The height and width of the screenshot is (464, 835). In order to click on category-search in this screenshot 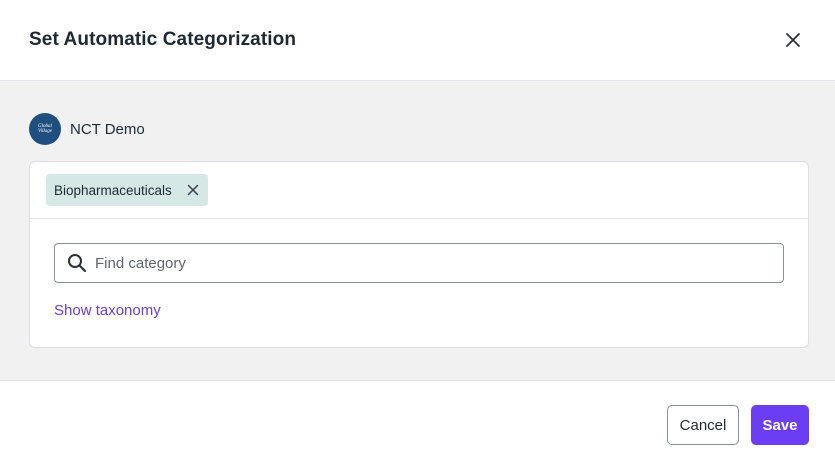, I will do `click(419, 263)`.